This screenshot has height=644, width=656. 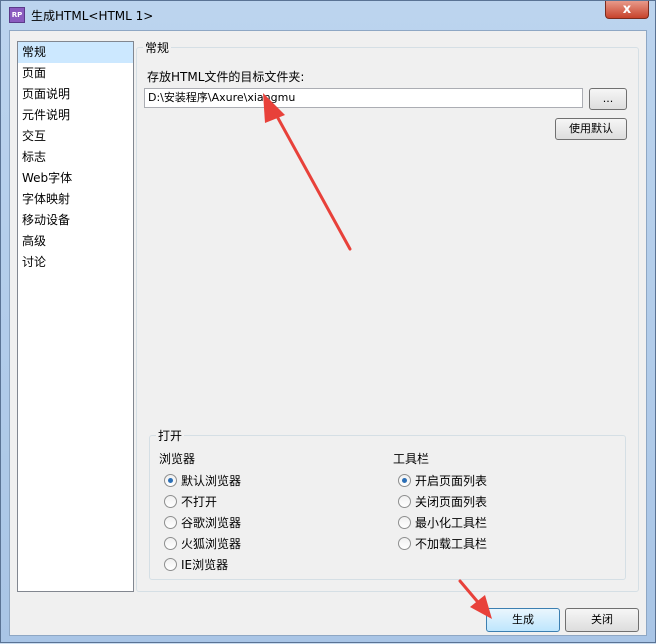 I want to click on arrow-to-target-folder-icon, so click(x=307, y=172).